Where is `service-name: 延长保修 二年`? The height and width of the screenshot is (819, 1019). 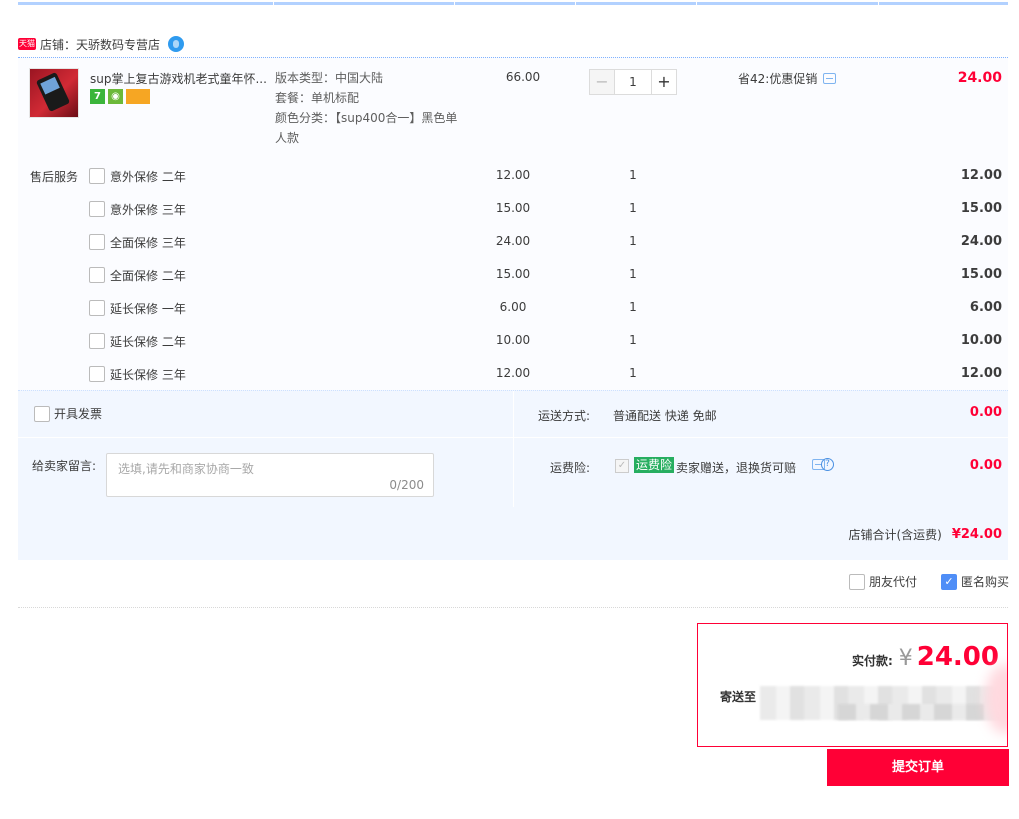
service-name: 延长保修 二年 is located at coordinates (148, 342).